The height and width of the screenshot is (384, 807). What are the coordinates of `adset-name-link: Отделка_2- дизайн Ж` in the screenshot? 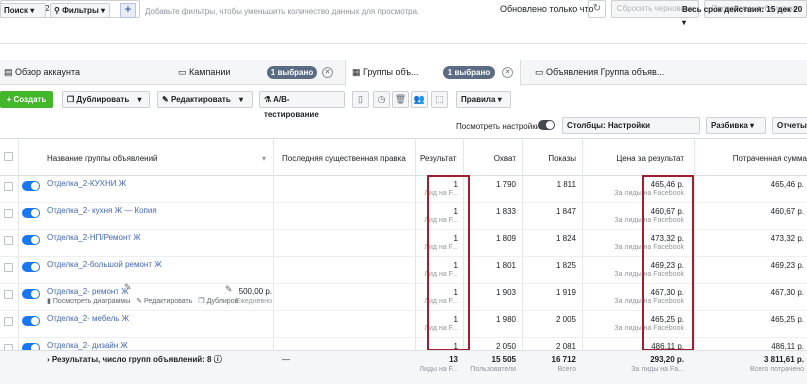 It's located at (87, 345).